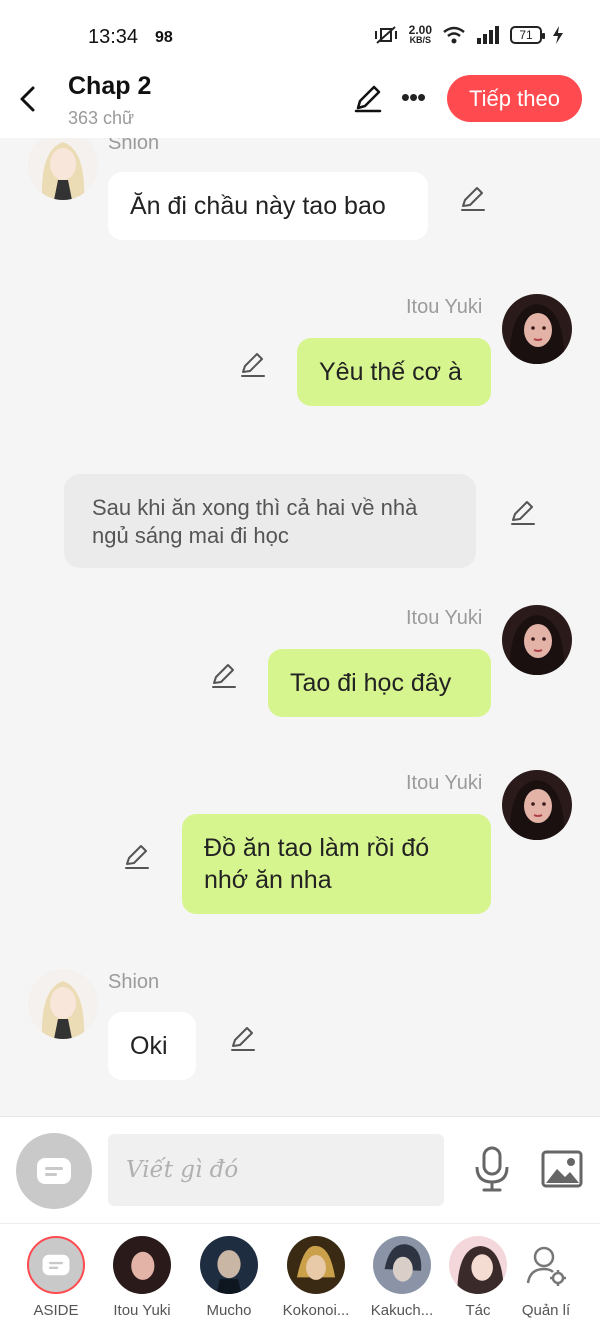  I want to click on message-input-bar, so click(300, 1169).